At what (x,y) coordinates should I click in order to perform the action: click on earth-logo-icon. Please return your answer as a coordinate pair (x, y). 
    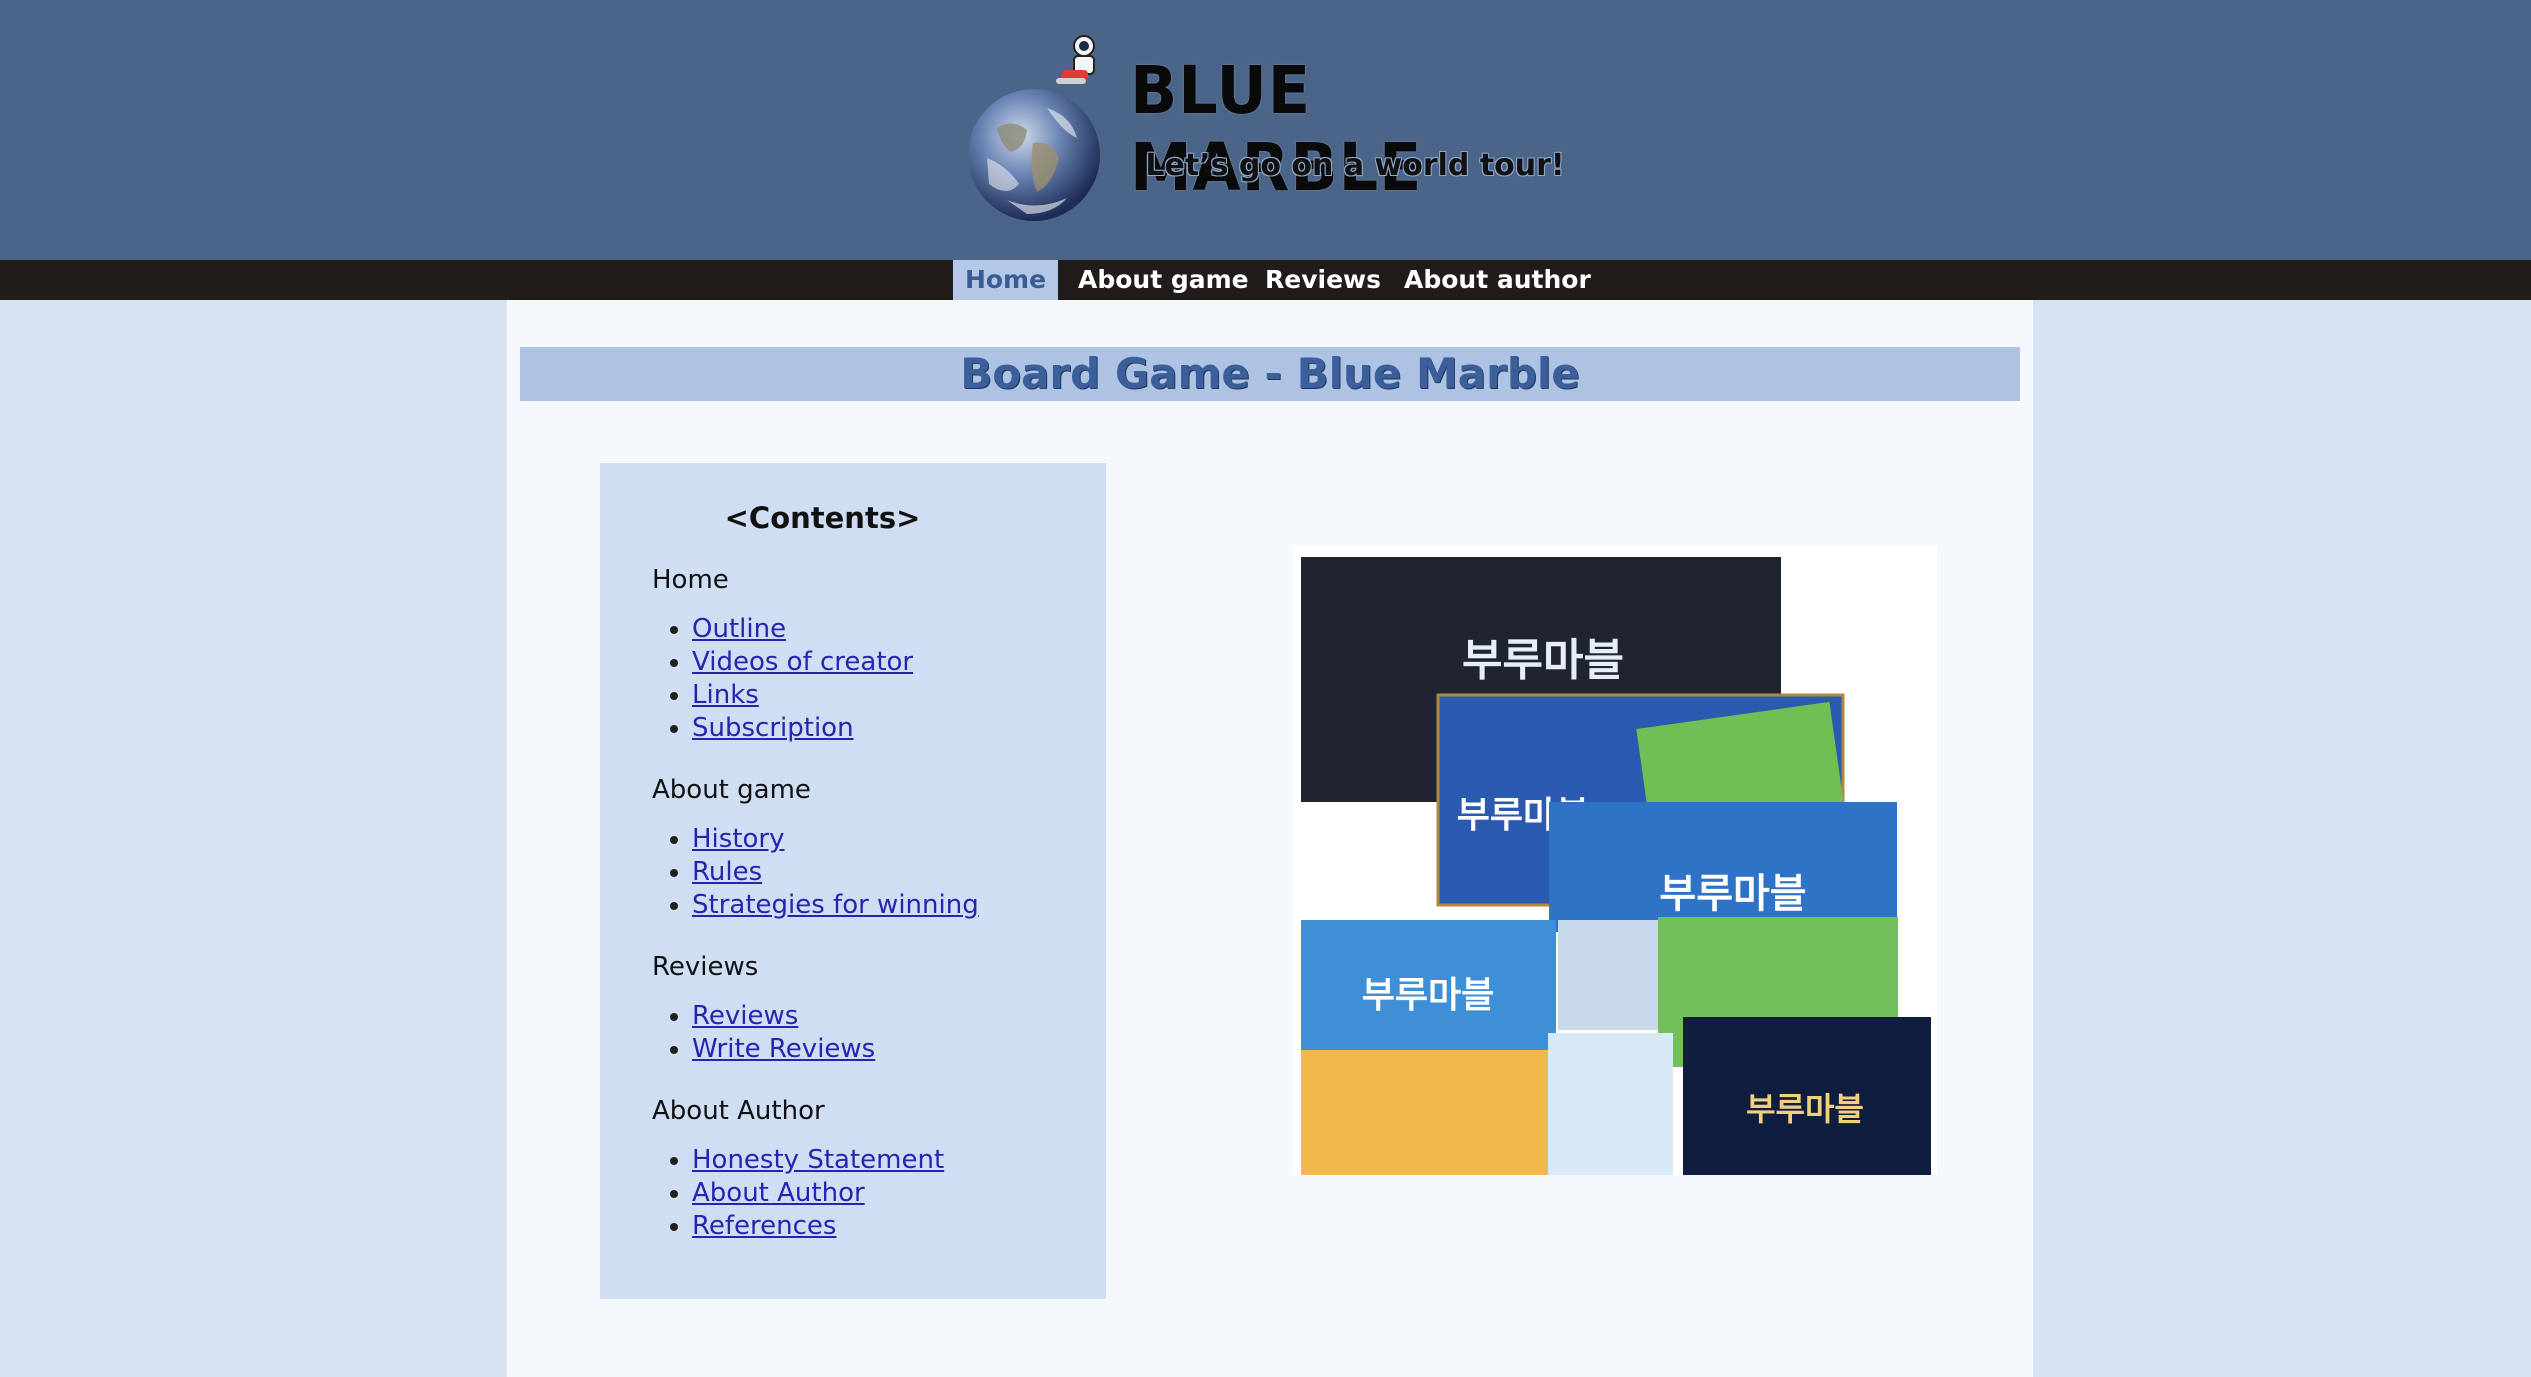
    Looking at the image, I should click on (1034, 155).